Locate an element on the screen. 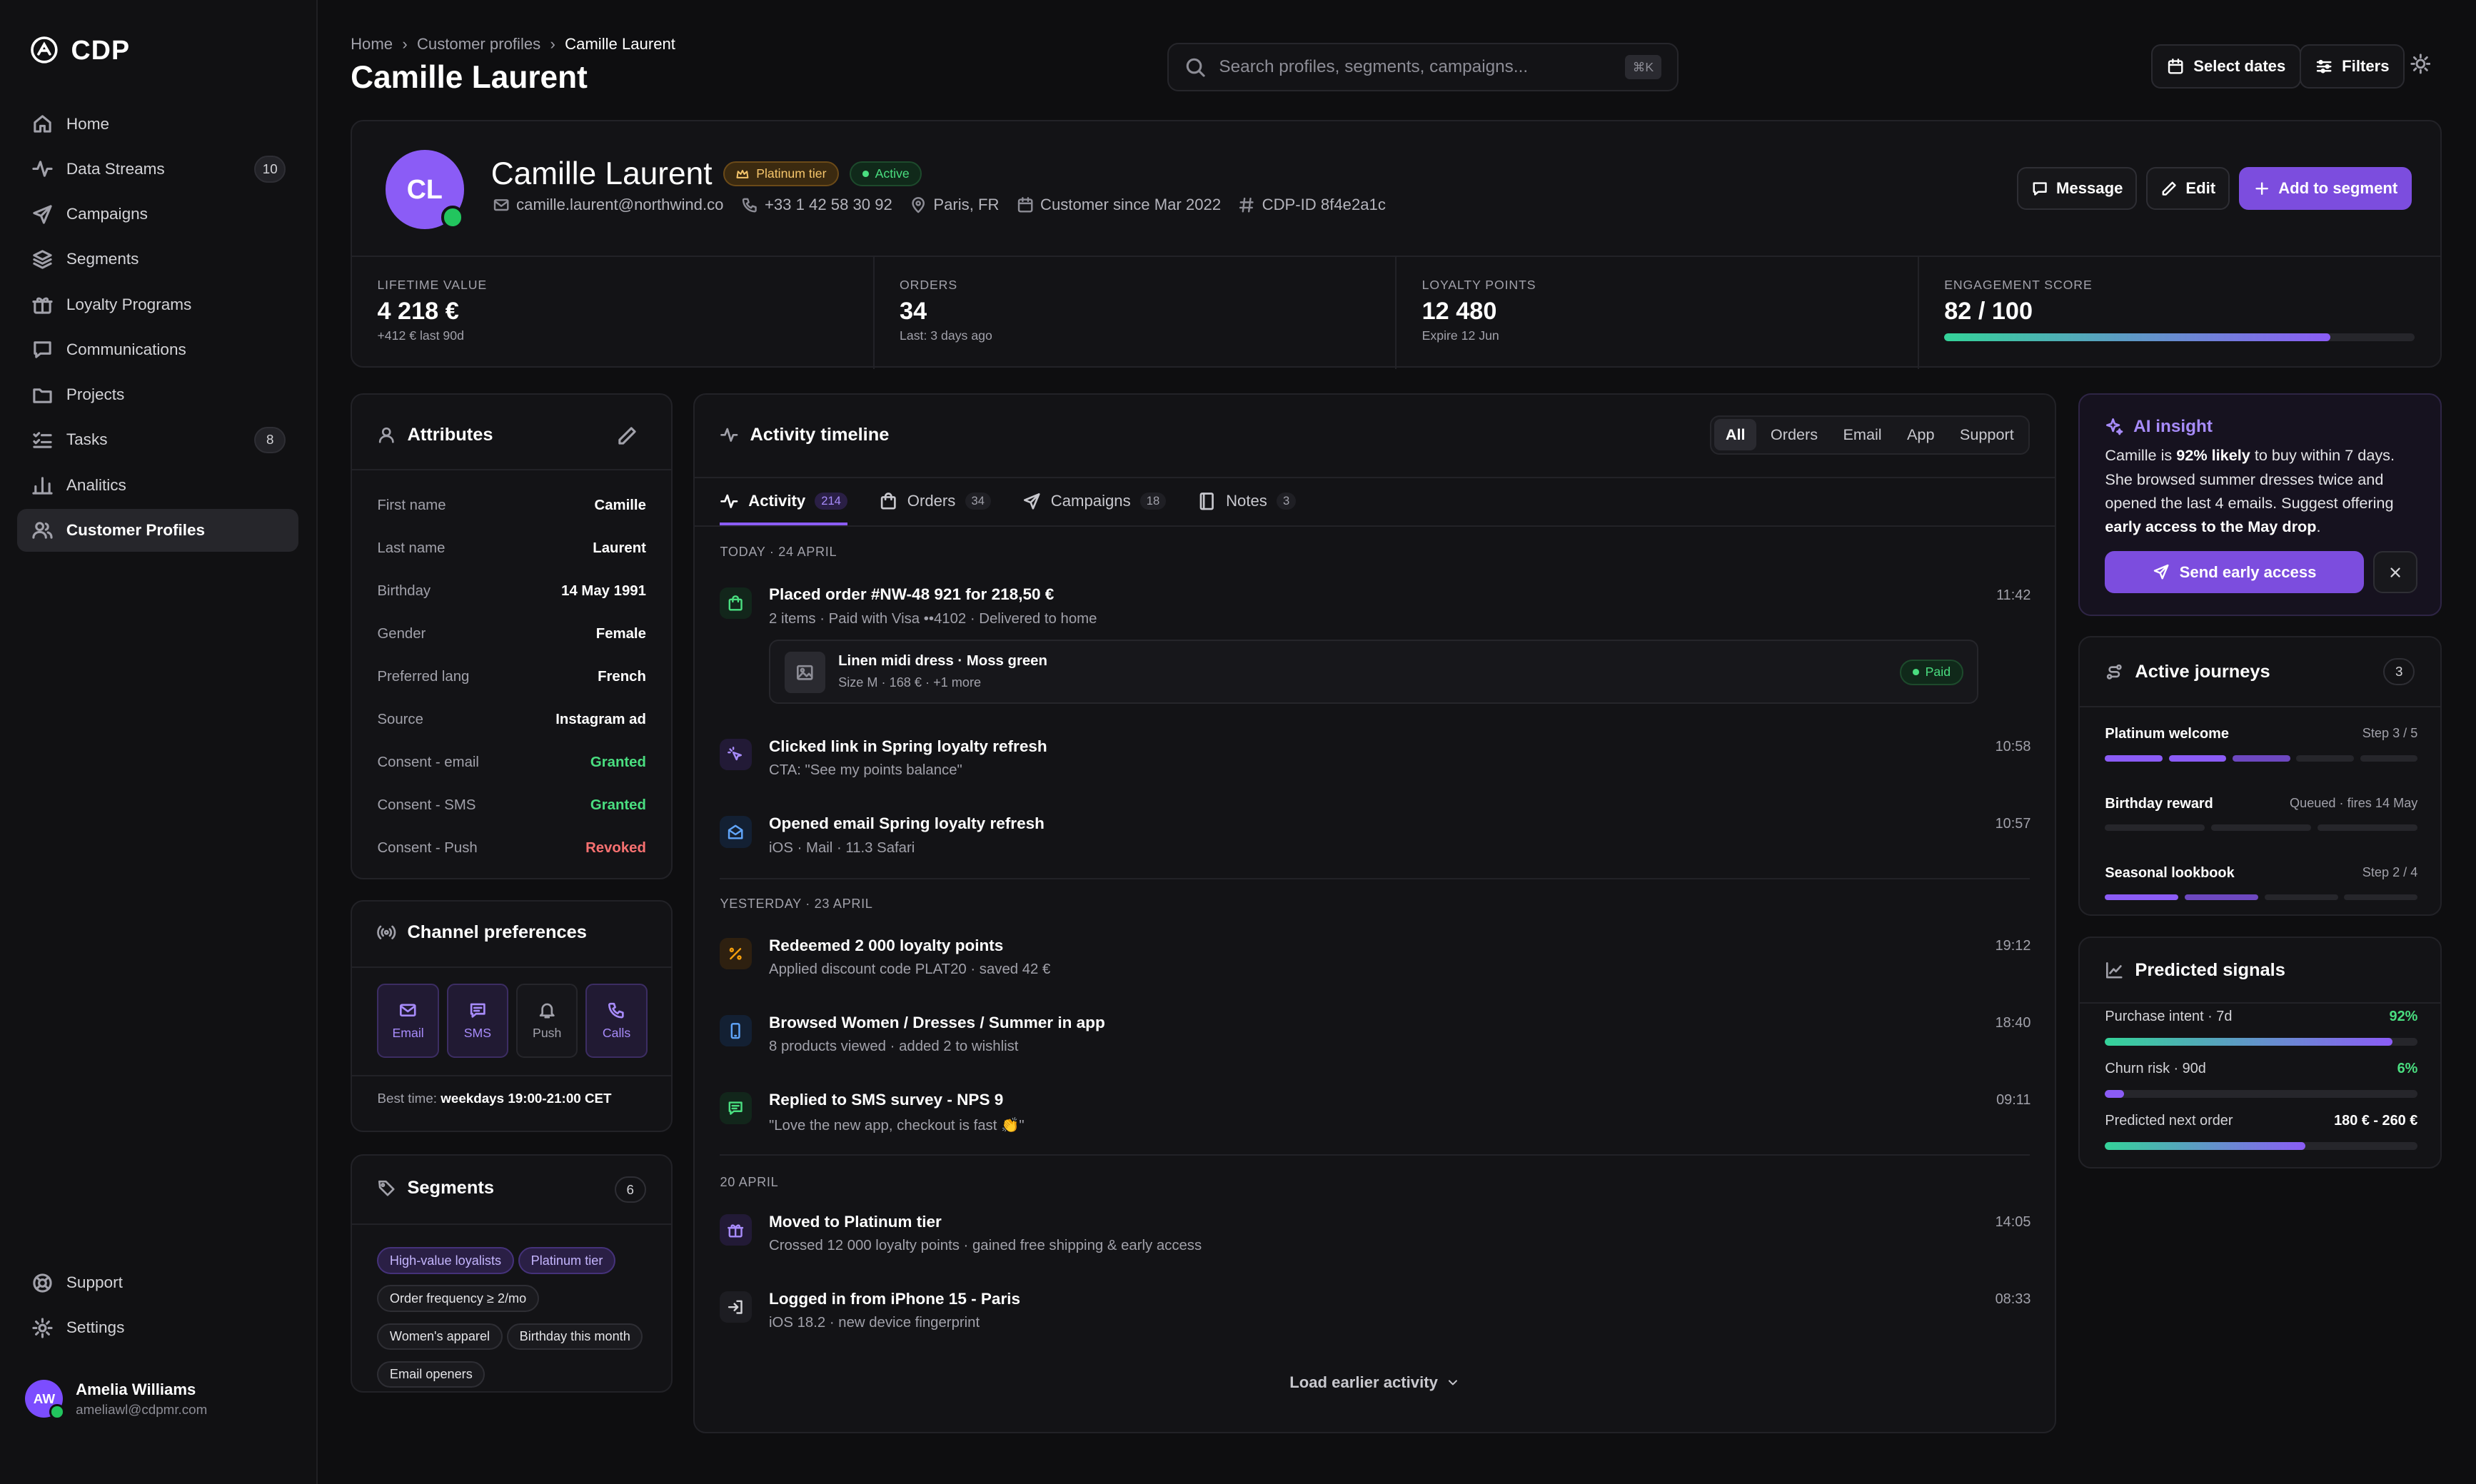 Image resolution: width=2476 pixels, height=1484 pixels. journey-birthday-reward: Birthday reward Queued · fires 14 May is located at coordinates (2261, 814).